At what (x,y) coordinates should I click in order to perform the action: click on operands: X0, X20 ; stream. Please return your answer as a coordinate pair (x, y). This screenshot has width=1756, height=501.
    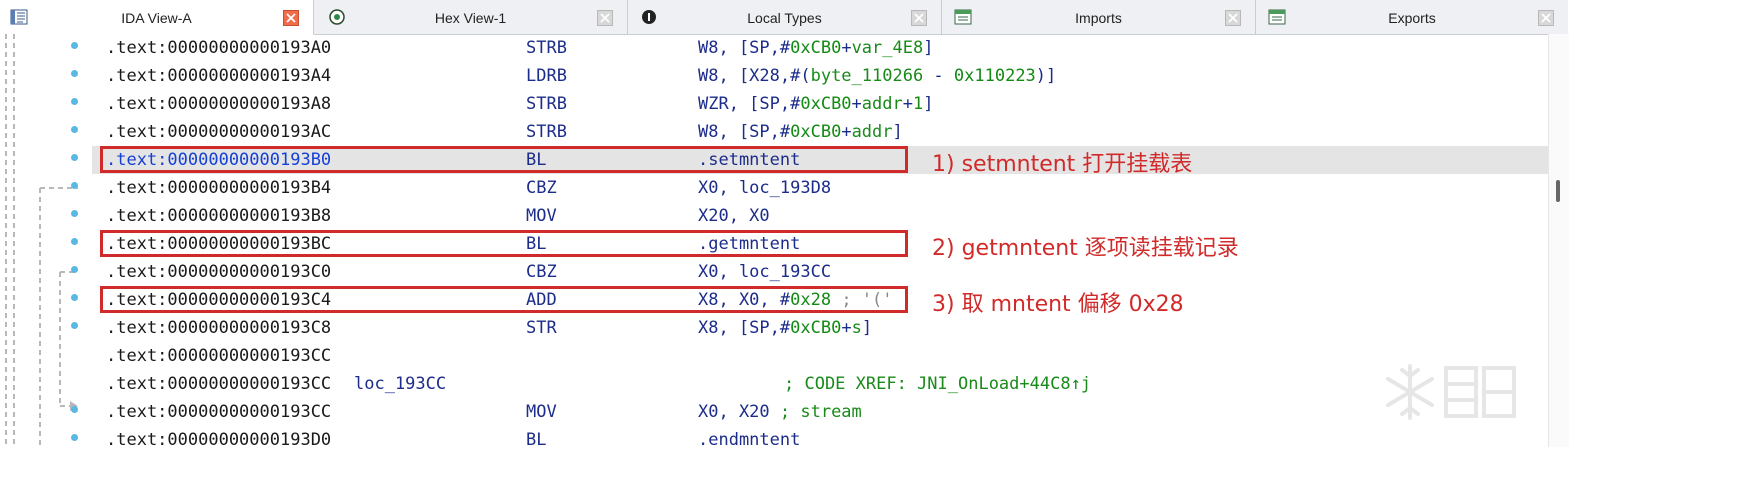
    Looking at the image, I should click on (780, 412).